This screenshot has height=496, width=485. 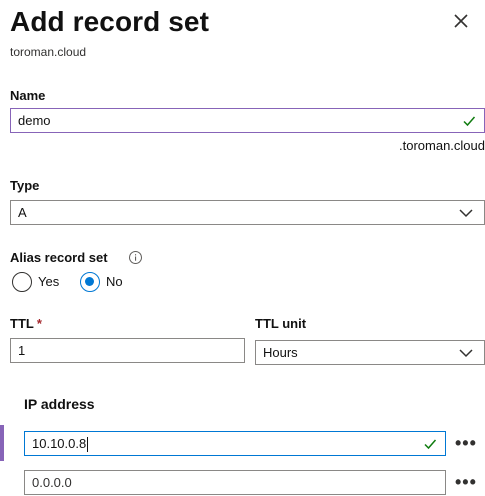 I want to click on alias-yes-radio, so click(x=22, y=282).